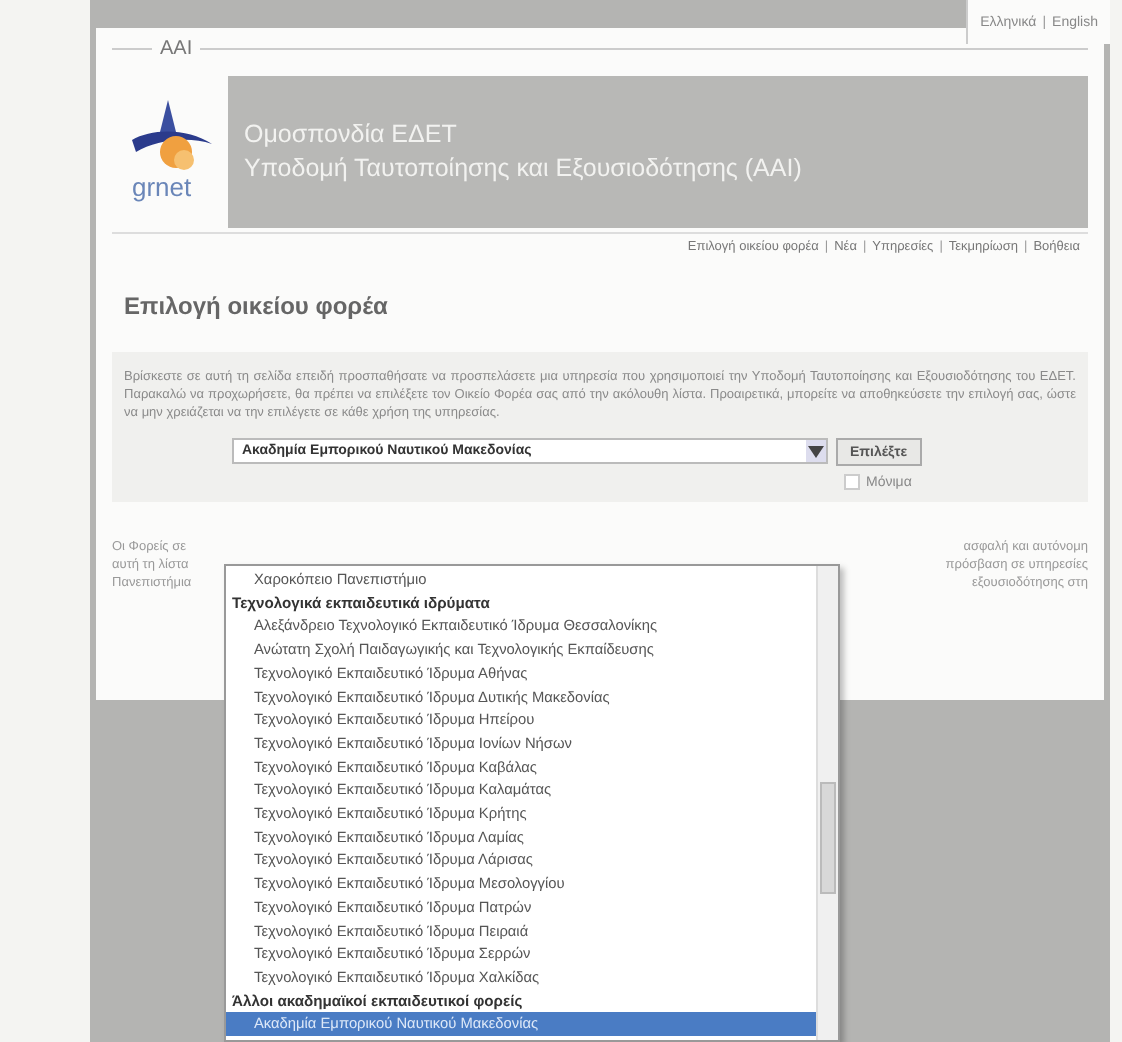 The width and height of the screenshot is (1122, 1042). What do you see at coordinates (816, 451) in the screenshot?
I see `dropdown-arrow-icon` at bounding box center [816, 451].